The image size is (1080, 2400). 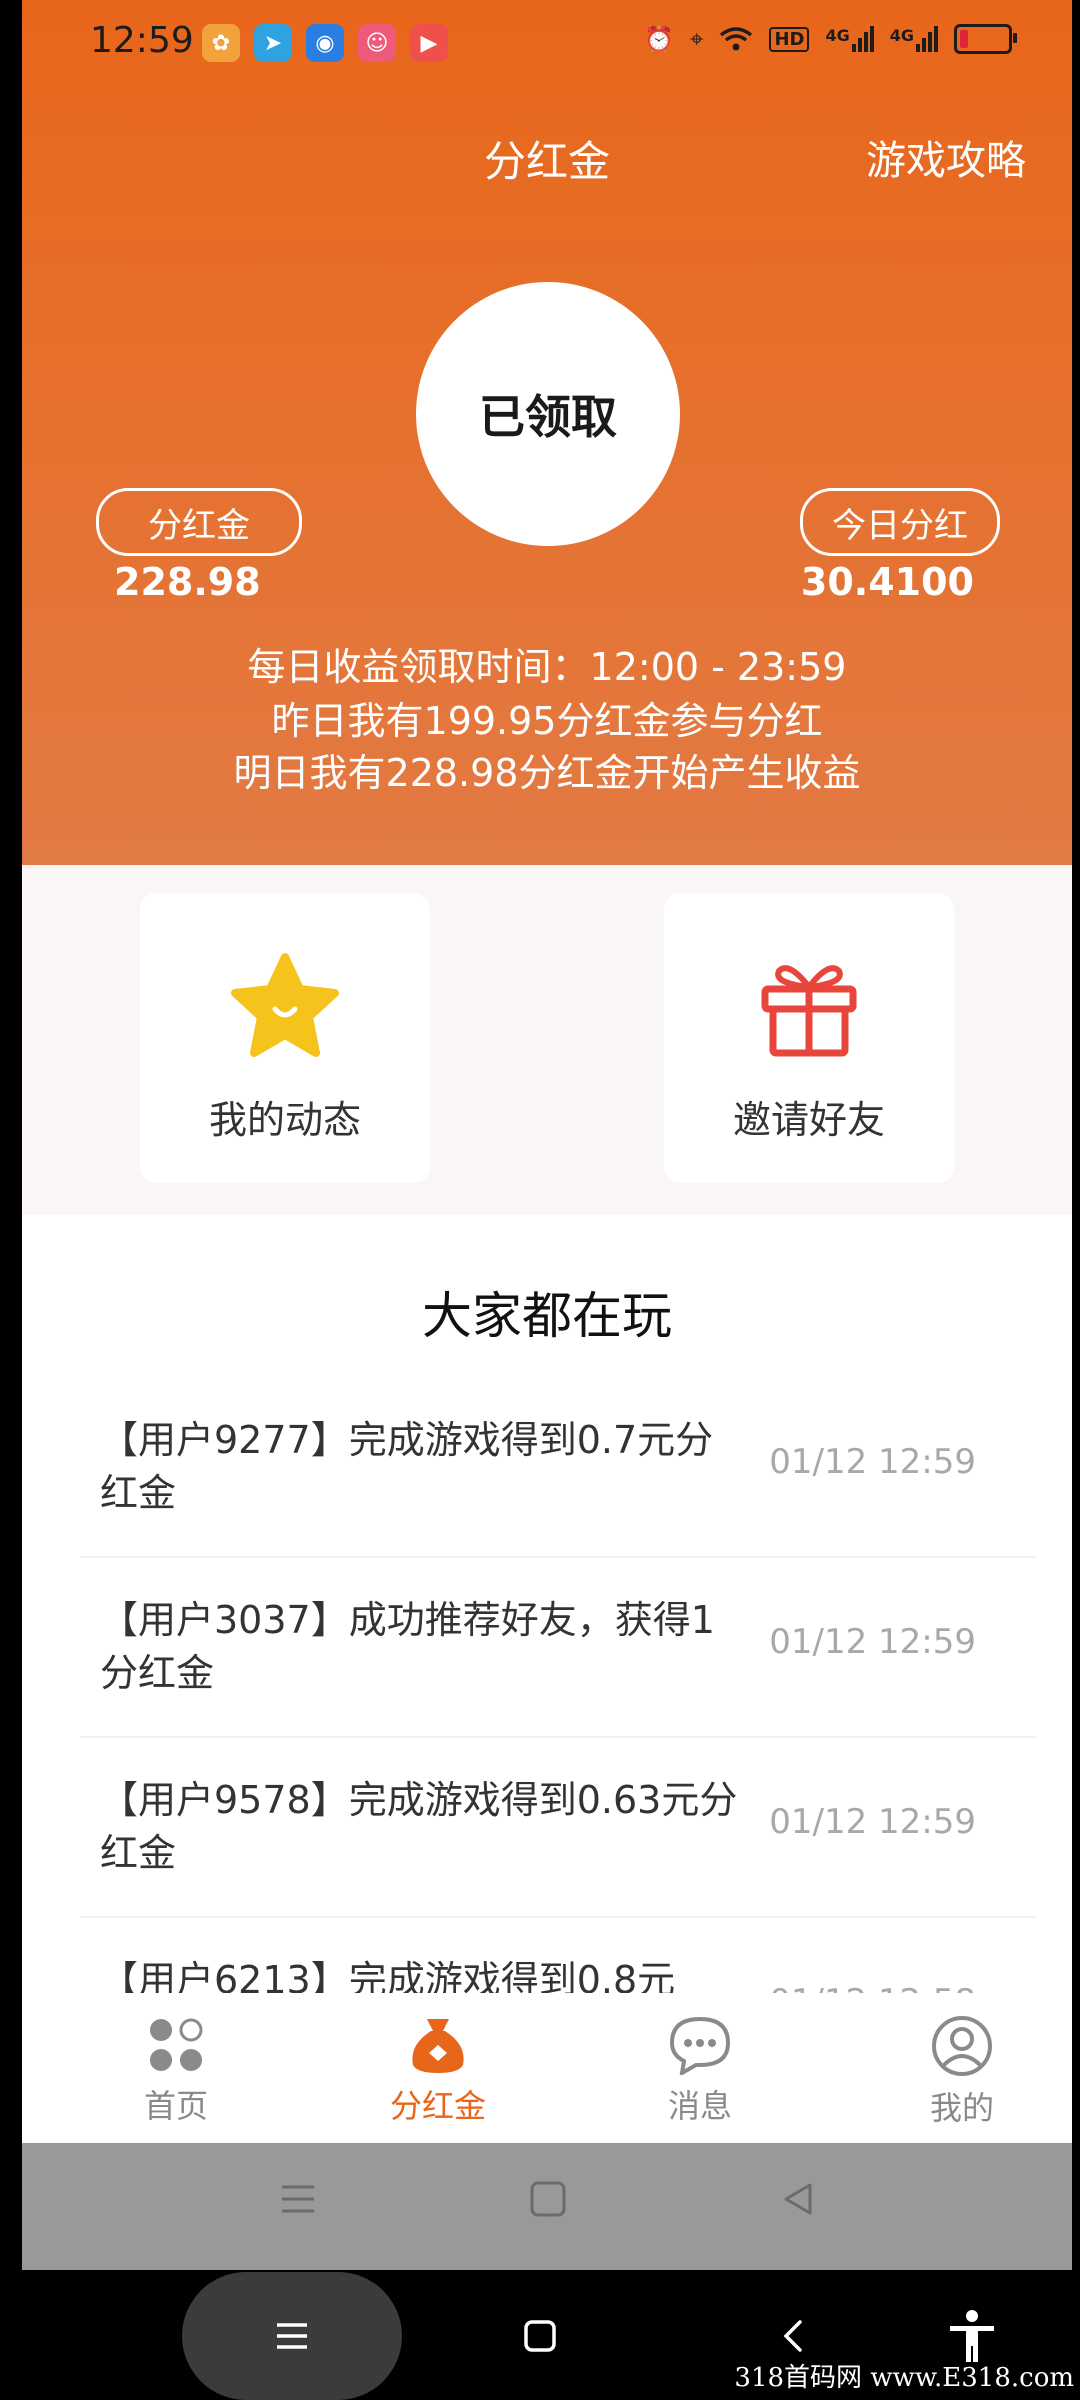 What do you see at coordinates (809, 1007) in the screenshot?
I see `gift-icon` at bounding box center [809, 1007].